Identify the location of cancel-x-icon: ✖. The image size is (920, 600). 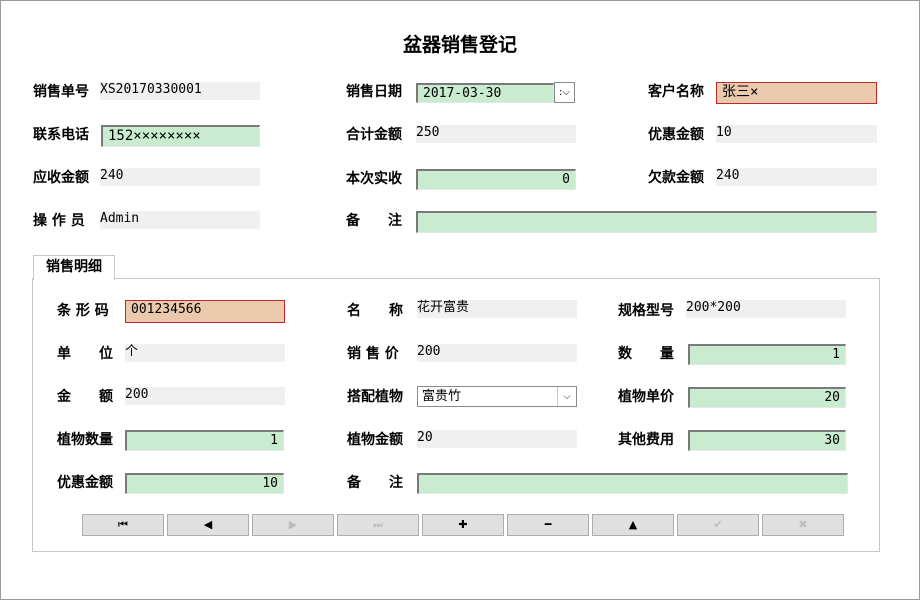
(803, 524).